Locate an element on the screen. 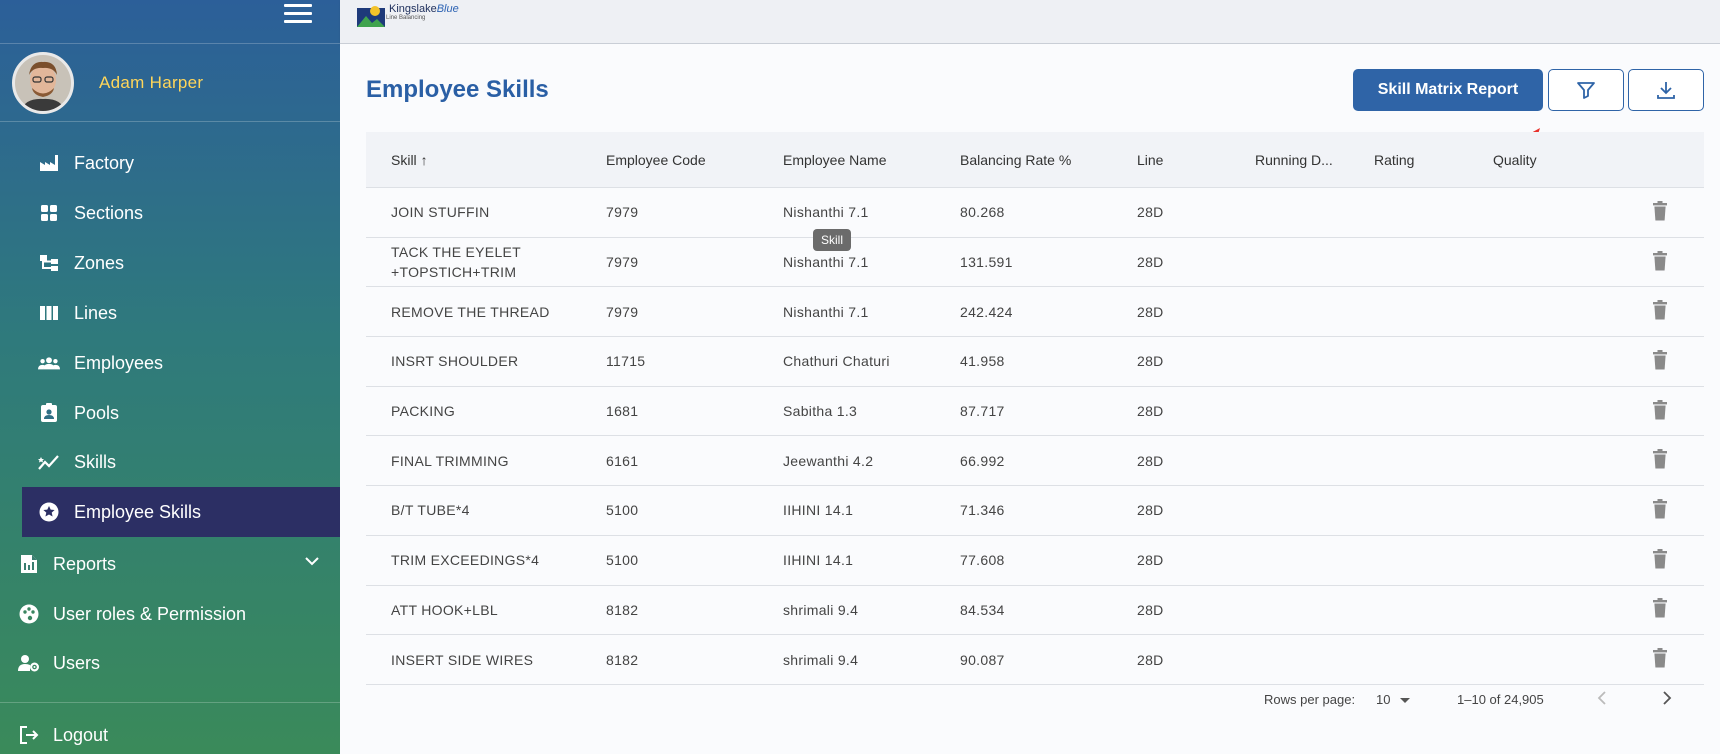  download-button is located at coordinates (1666, 90).